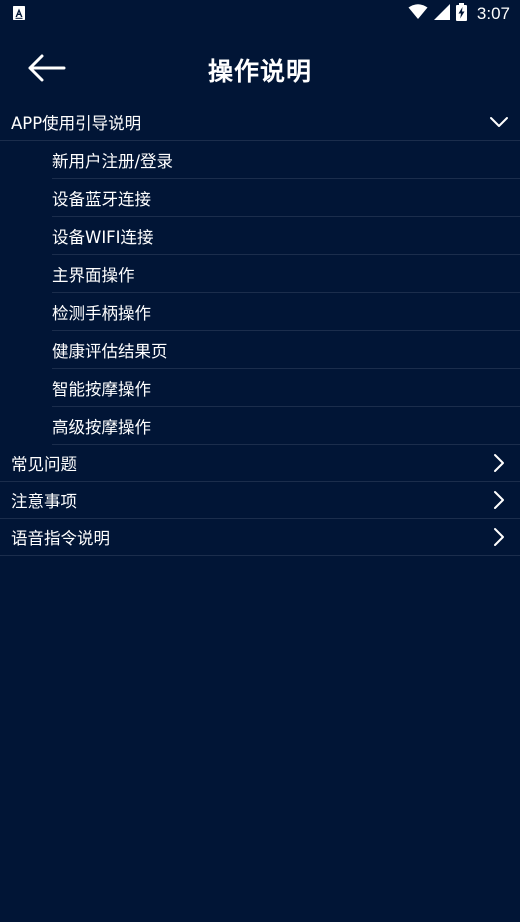 Image resolution: width=520 pixels, height=922 pixels. Describe the element at coordinates (286, 426) in the screenshot. I see `list-item-advanced-massage: 高级按摩操作` at that location.